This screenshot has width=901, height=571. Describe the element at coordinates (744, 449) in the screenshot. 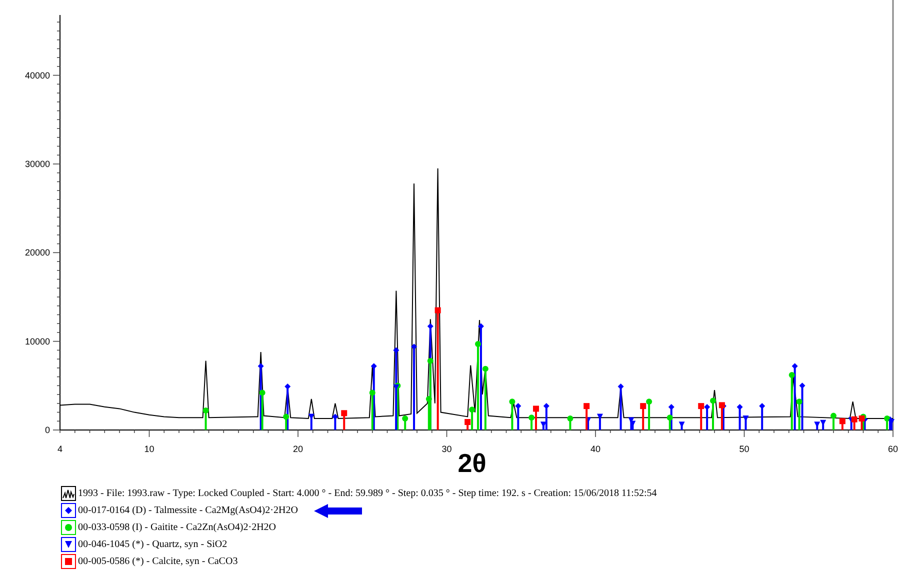

I see `x-tick-label: 50` at that location.